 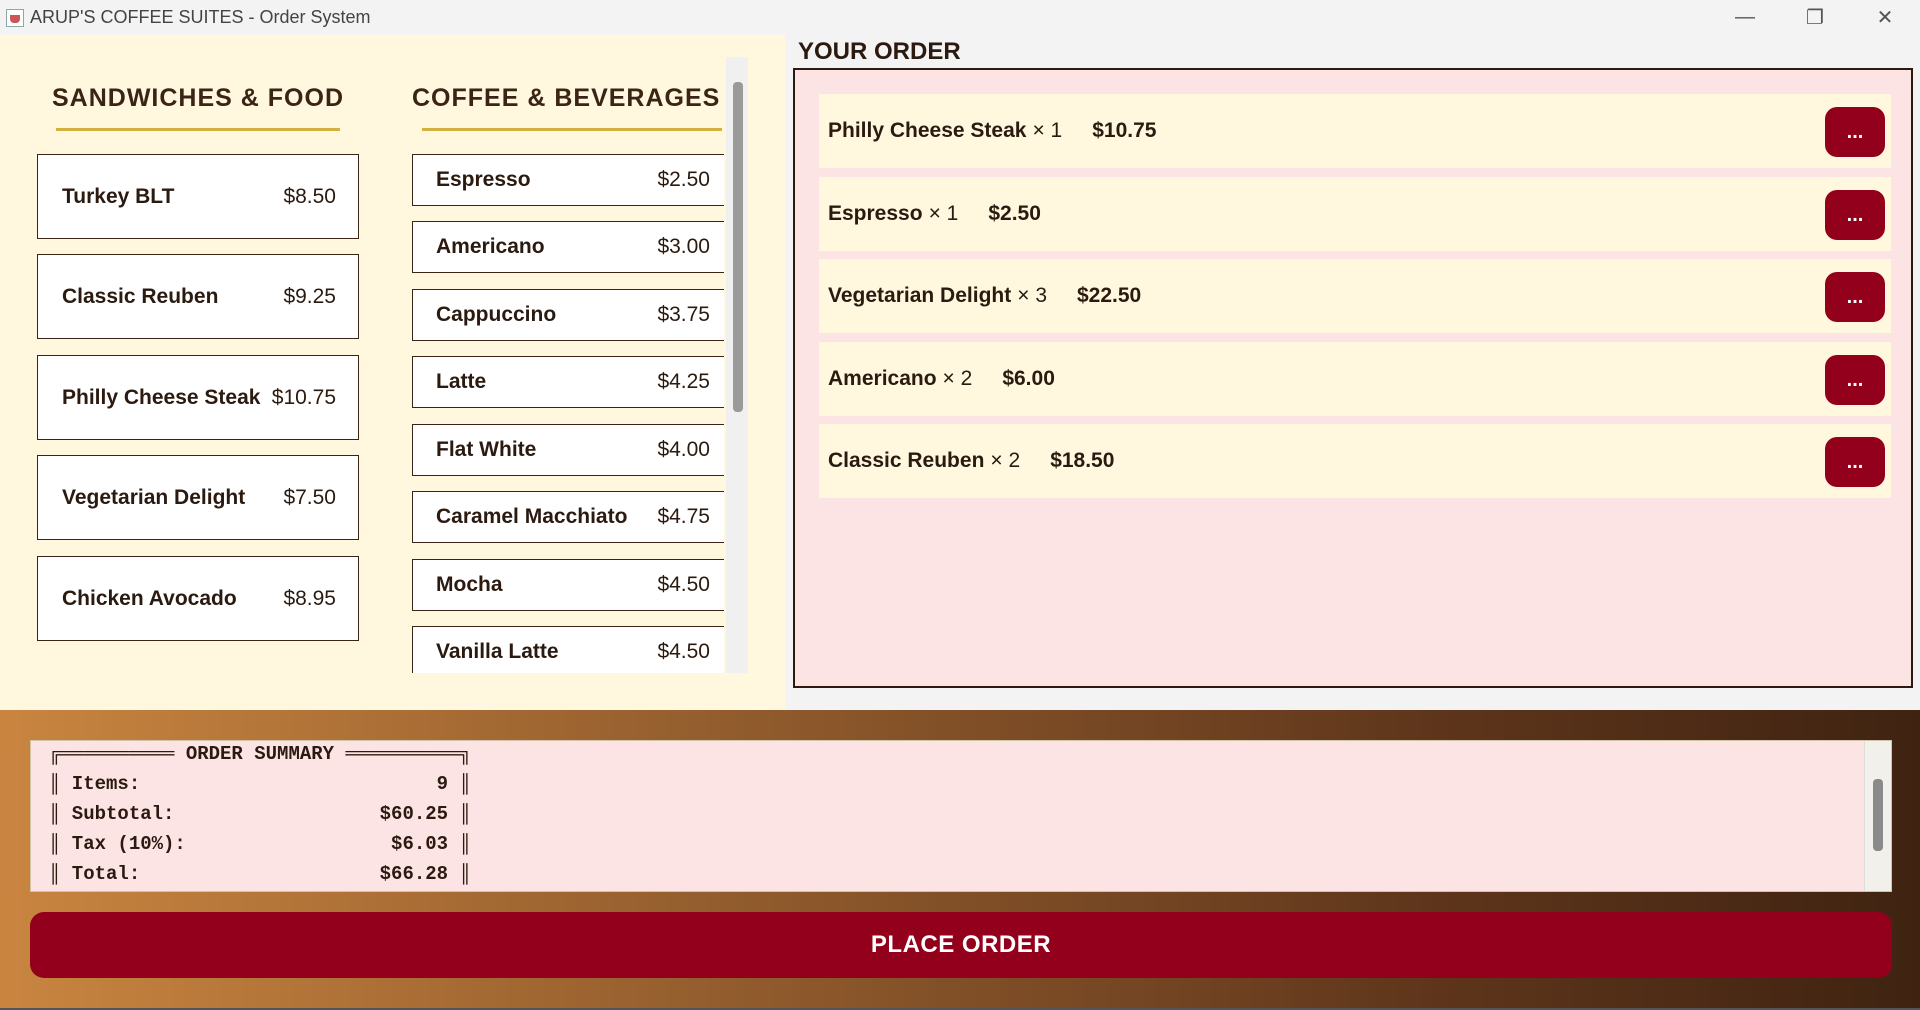 What do you see at coordinates (309, 497) in the screenshot?
I see `item-price: $7.50` at bounding box center [309, 497].